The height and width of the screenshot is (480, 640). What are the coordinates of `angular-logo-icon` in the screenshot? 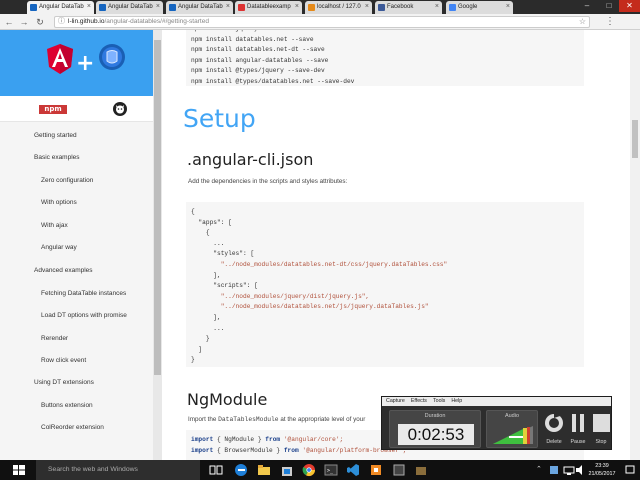 It's located at (60, 59).